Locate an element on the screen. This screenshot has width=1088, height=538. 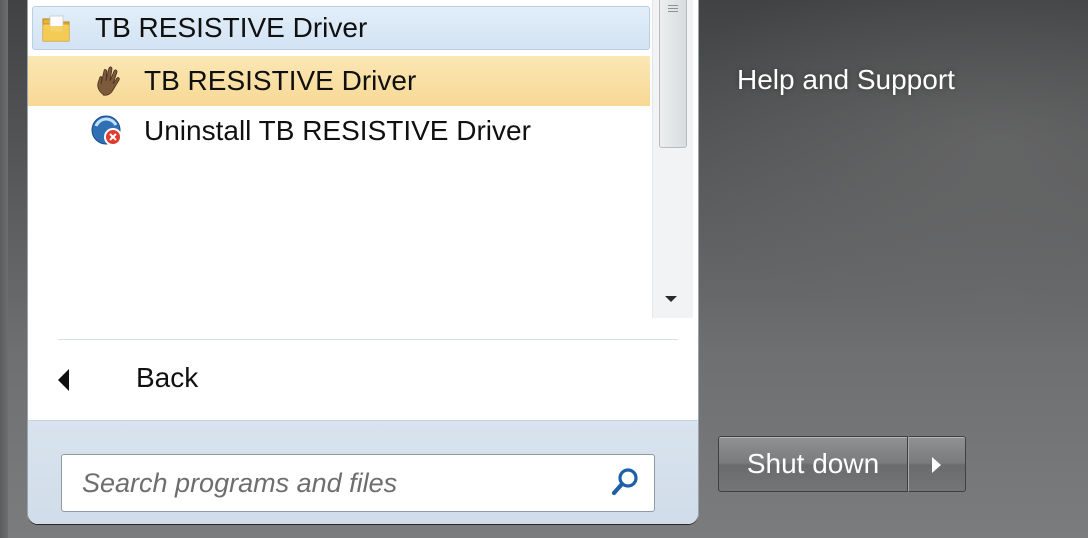
shutdown-options-button is located at coordinates (937, 464).